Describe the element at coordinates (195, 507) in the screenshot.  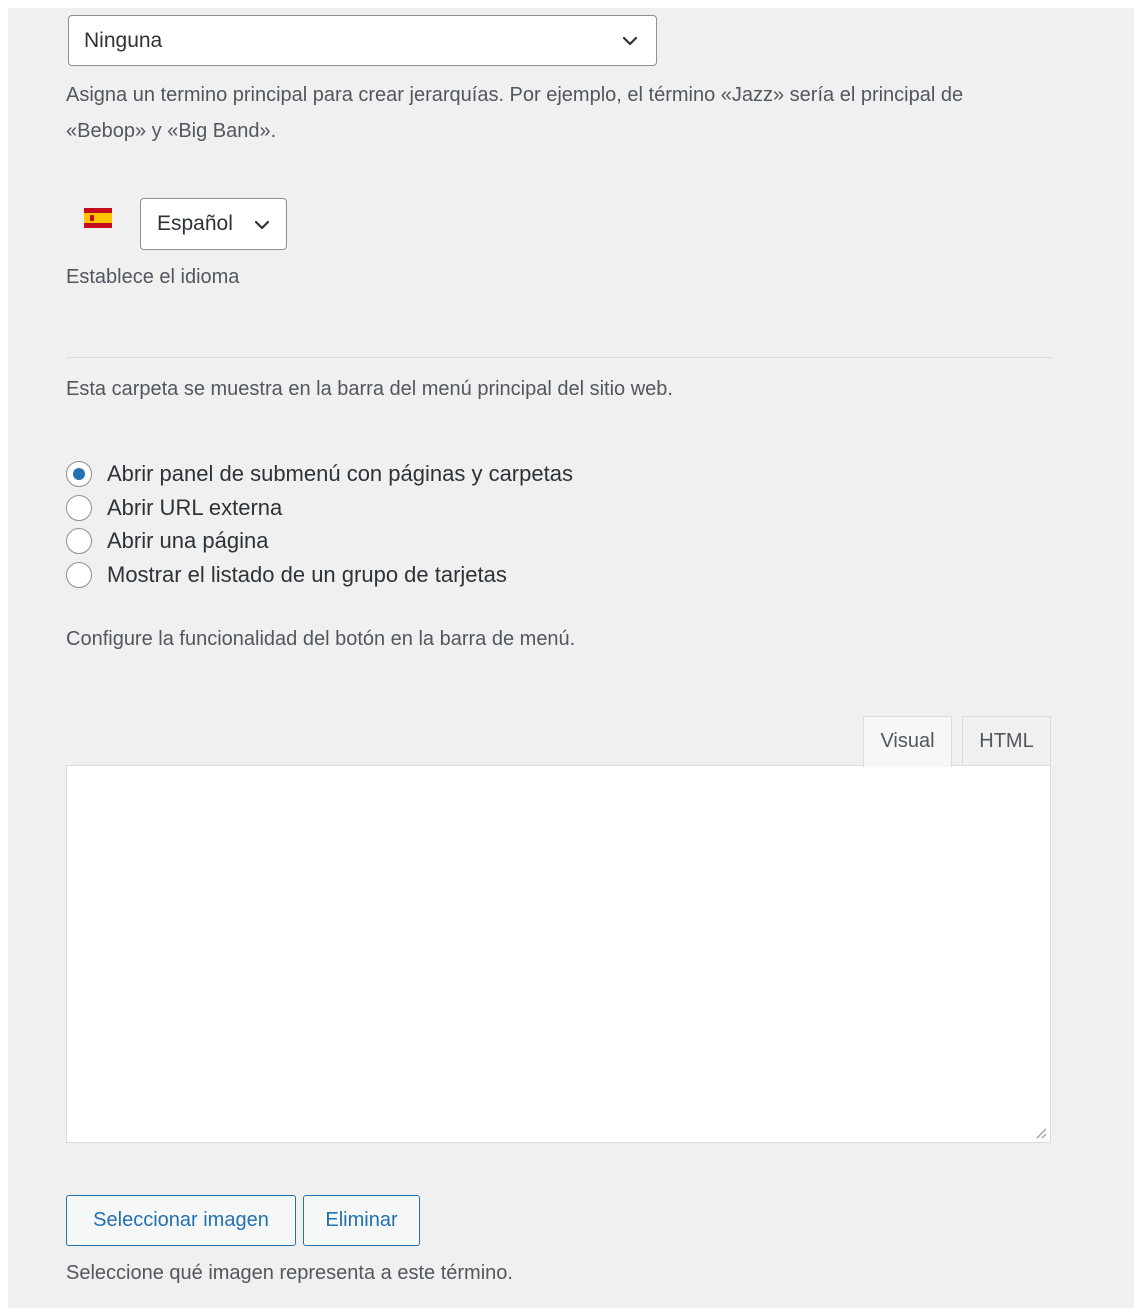
I see `radio-label: Abrir URL externa` at that location.